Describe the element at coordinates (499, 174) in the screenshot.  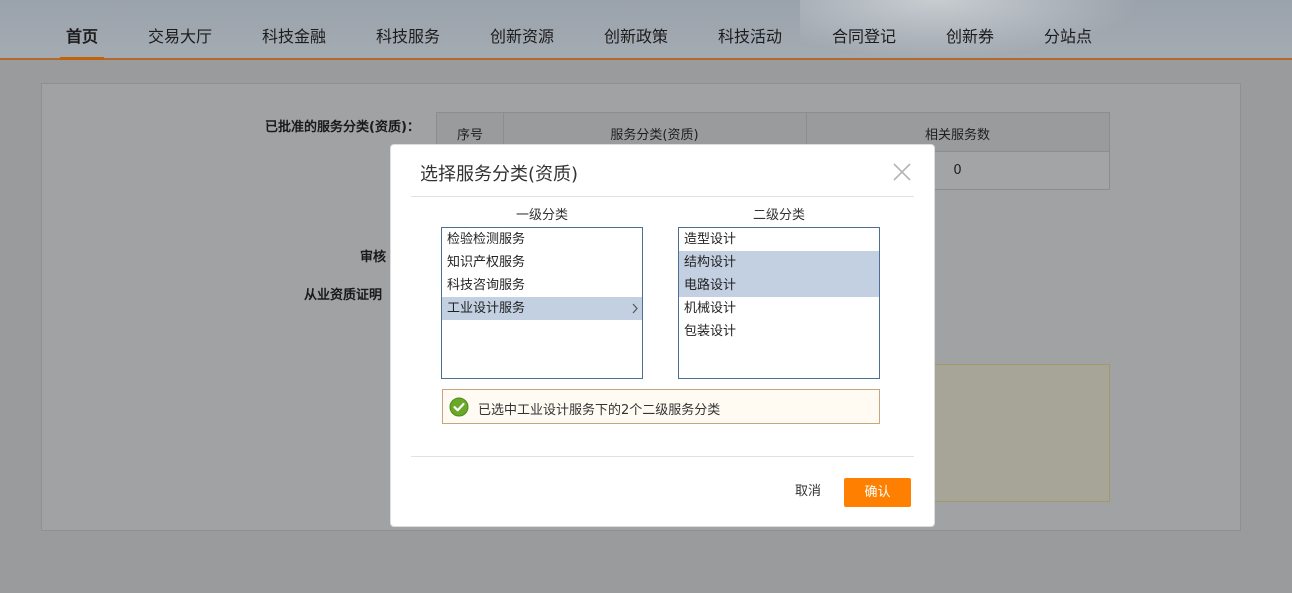
I see `dialog-title: 选择服务分类(资质)` at that location.